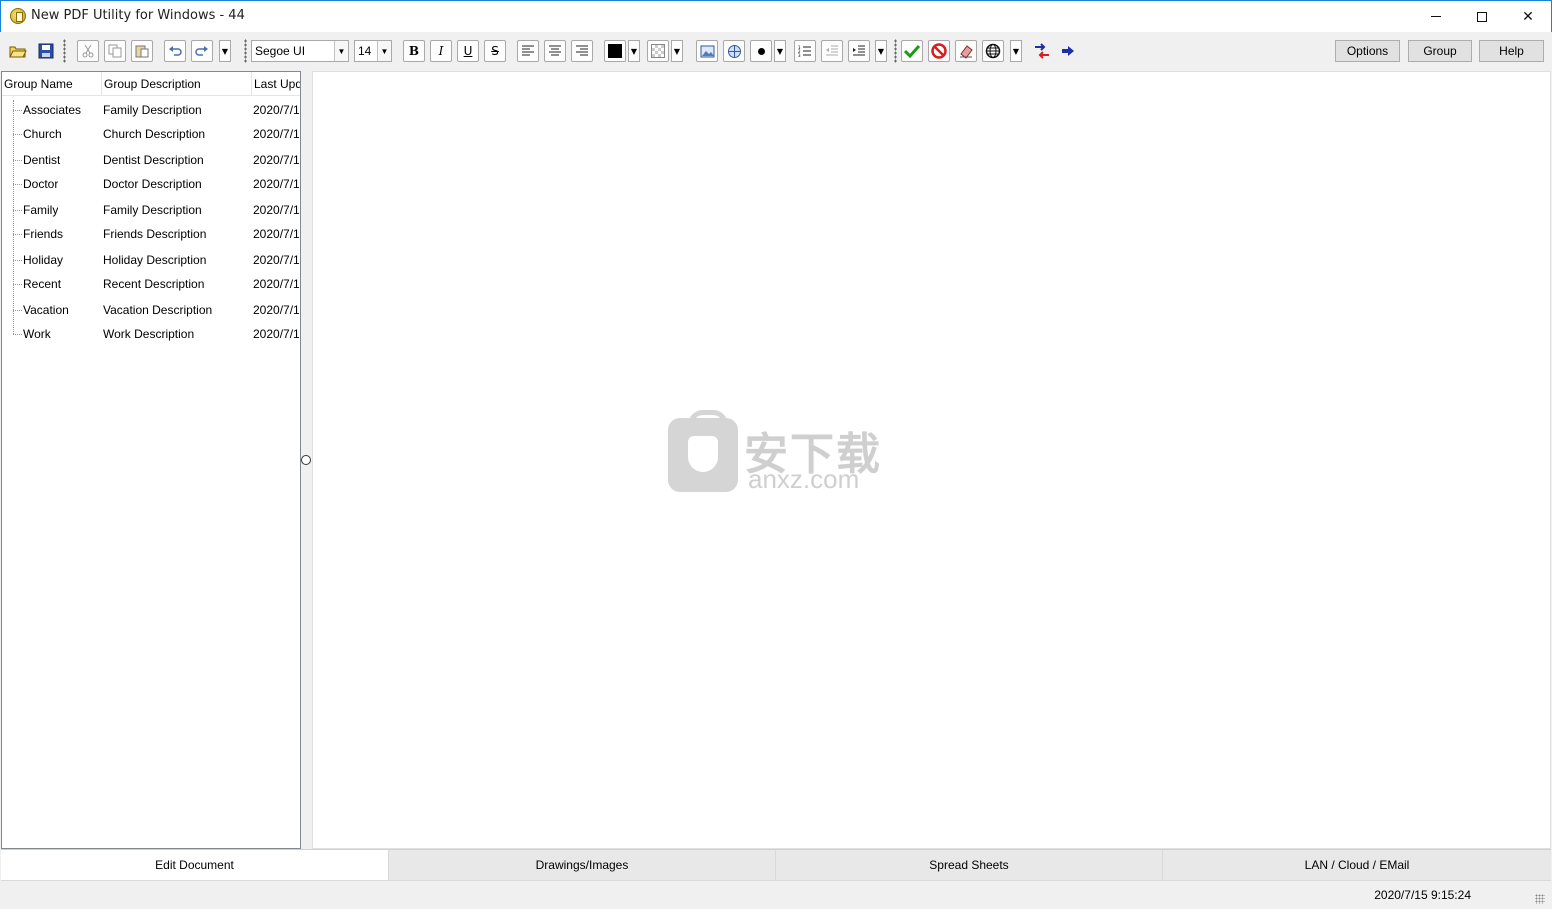  What do you see at coordinates (969, 865) in the screenshot?
I see `tab-spread-sheets: Spread Sheets` at bounding box center [969, 865].